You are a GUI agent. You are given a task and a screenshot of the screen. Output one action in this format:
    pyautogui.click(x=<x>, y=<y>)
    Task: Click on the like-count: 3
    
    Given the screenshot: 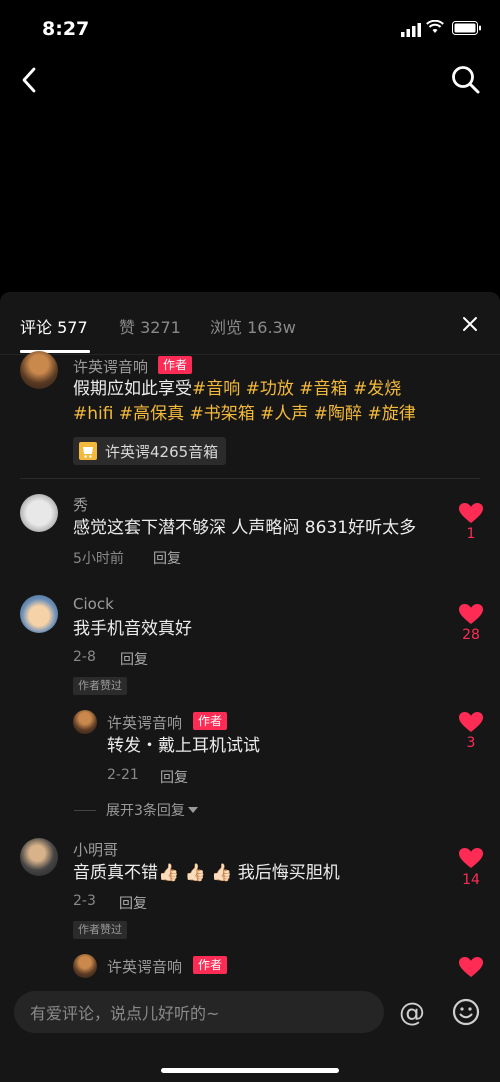 What is the action you would take?
    pyautogui.click(x=471, y=743)
    